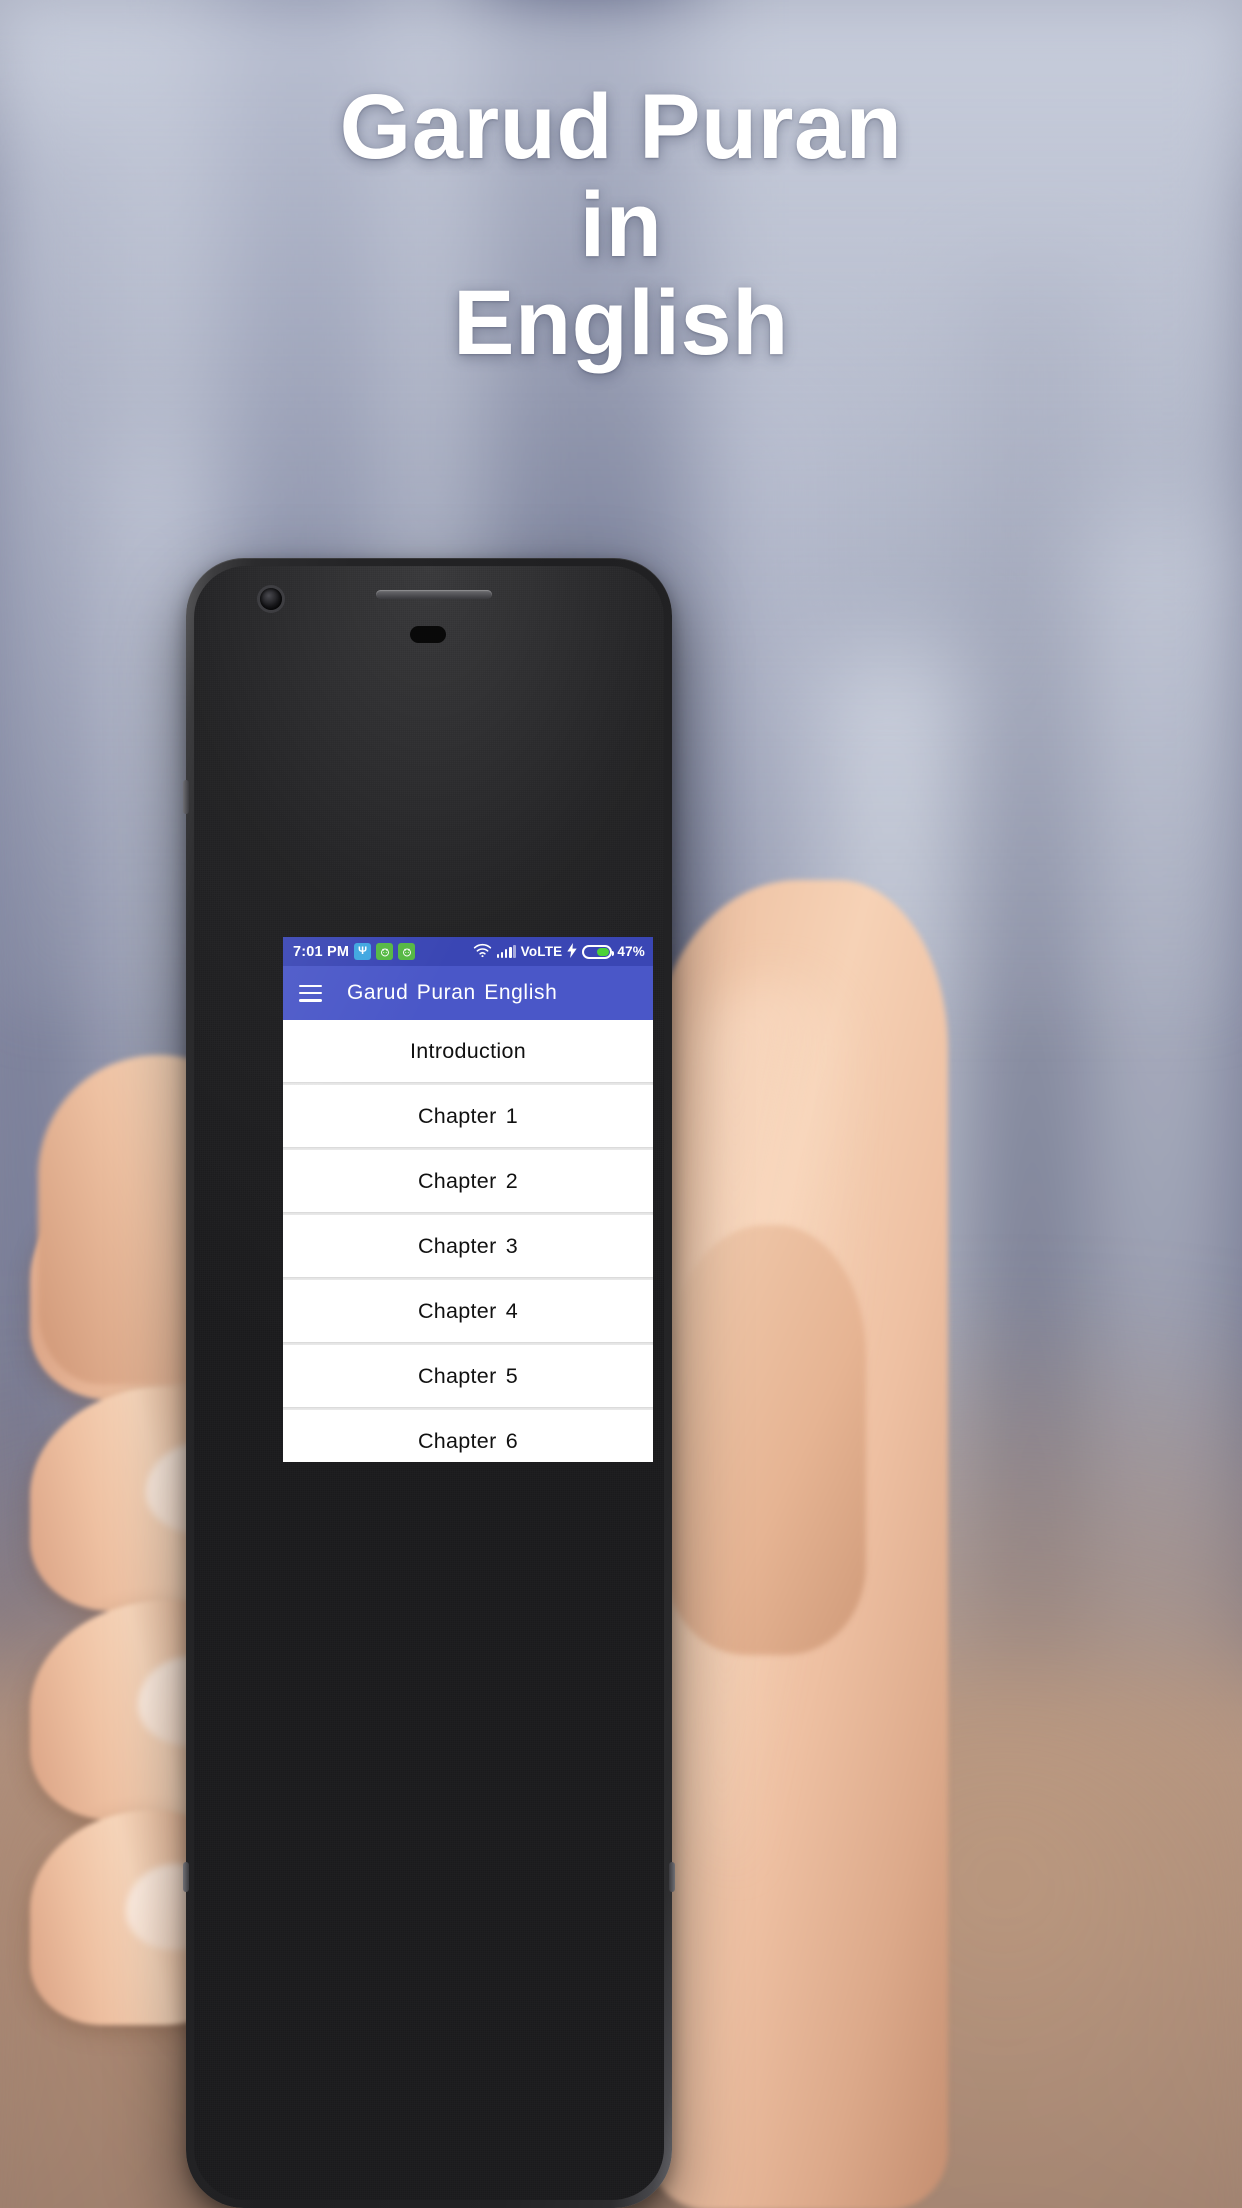 The image size is (1242, 2208). Describe the element at coordinates (468, 1440) in the screenshot. I see `list-item-label: Chapter 6` at that location.